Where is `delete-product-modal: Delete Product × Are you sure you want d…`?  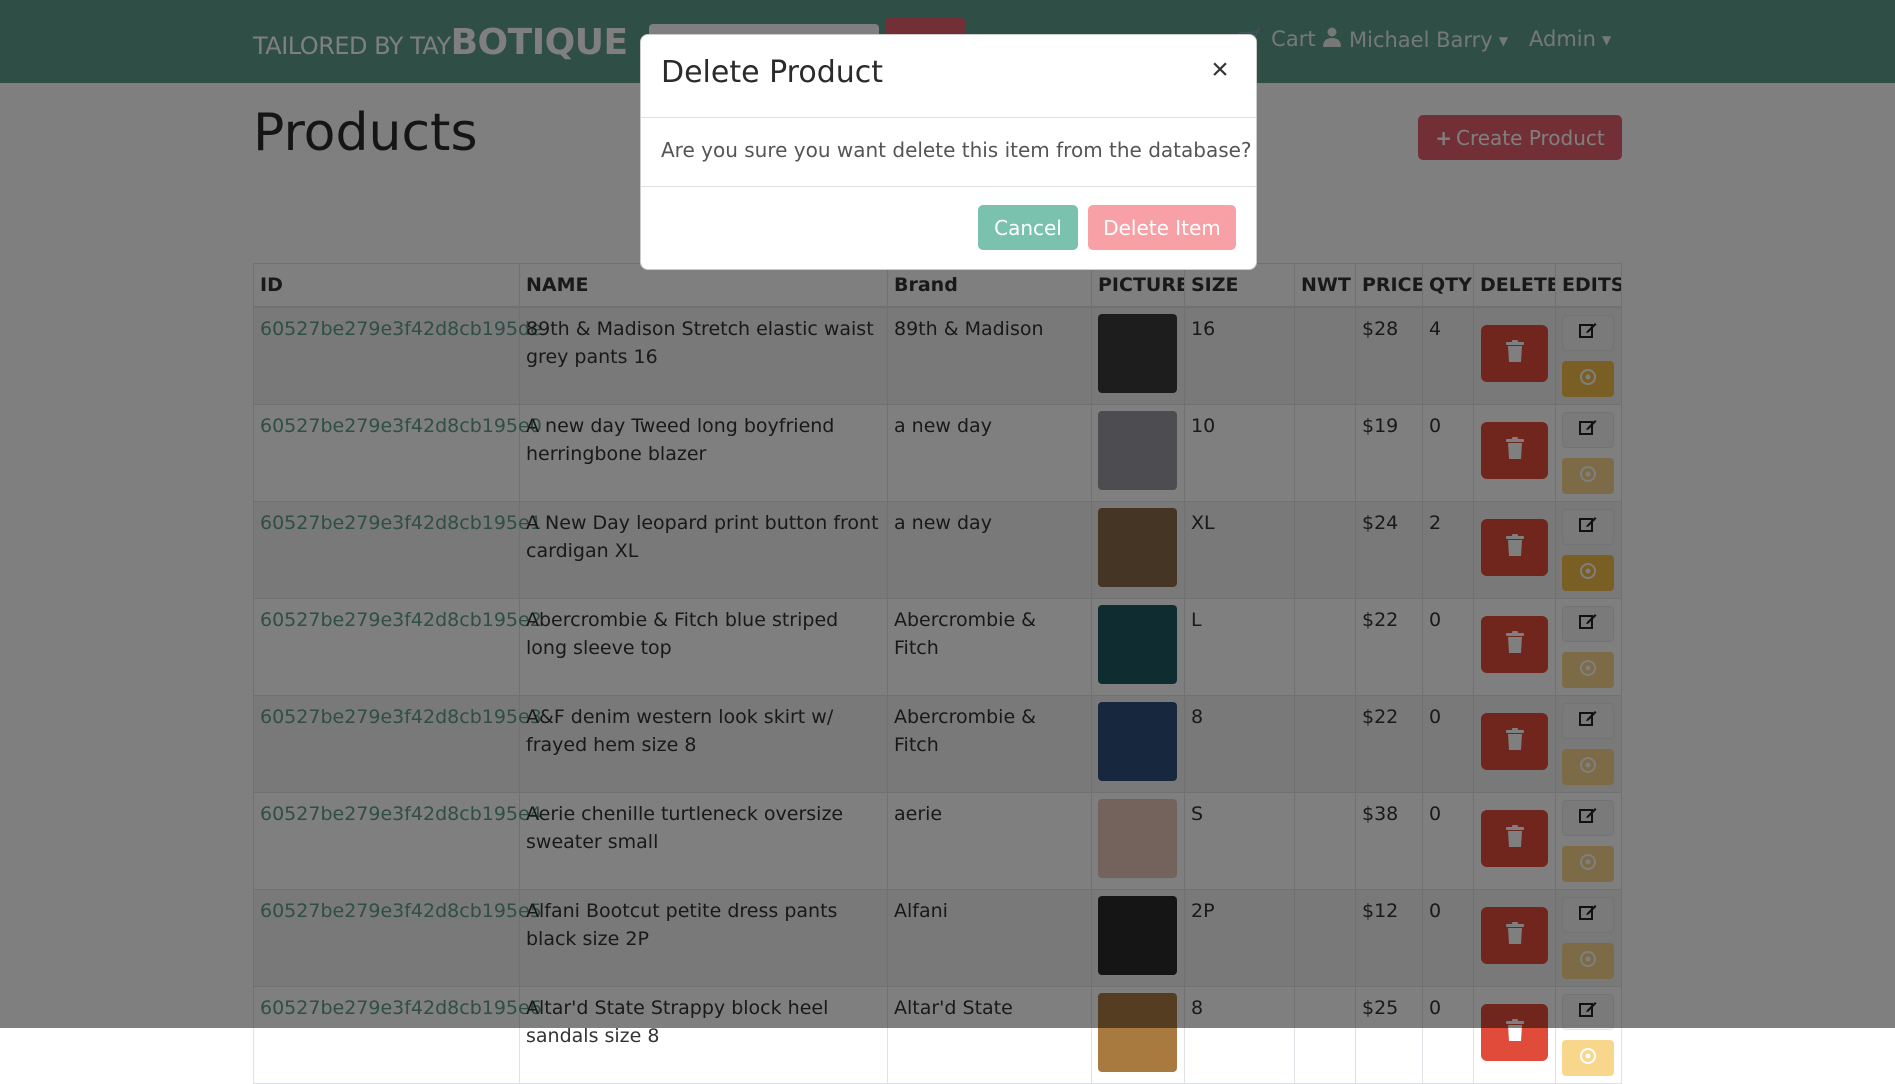 delete-product-modal: Delete Product × Are you sure you want d… is located at coordinates (948, 152).